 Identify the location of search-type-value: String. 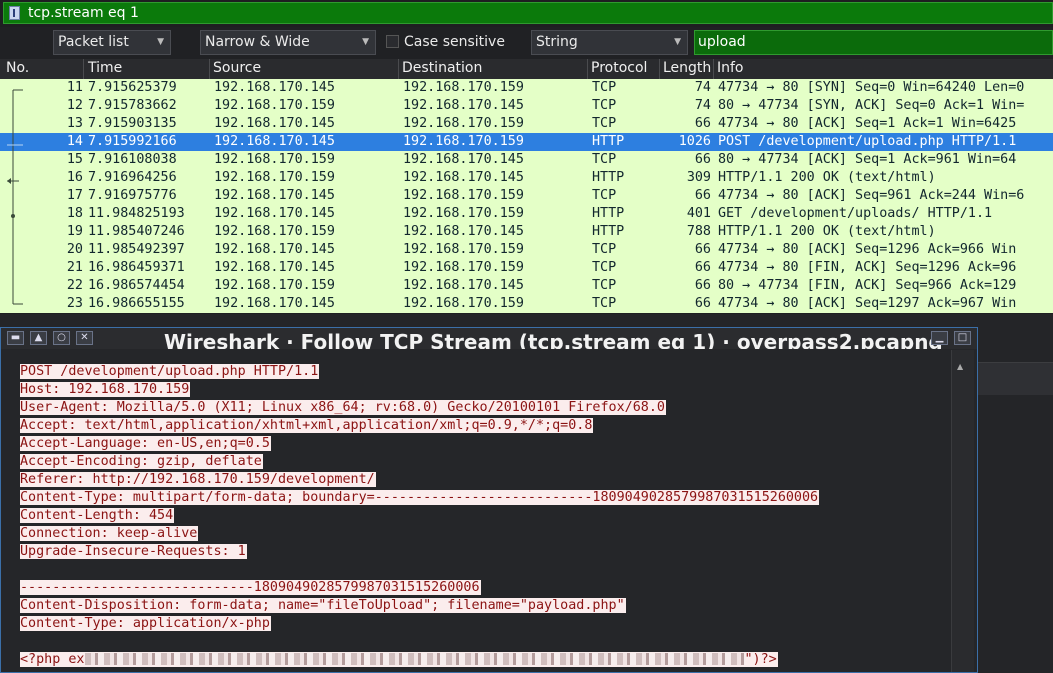
(557, 42).